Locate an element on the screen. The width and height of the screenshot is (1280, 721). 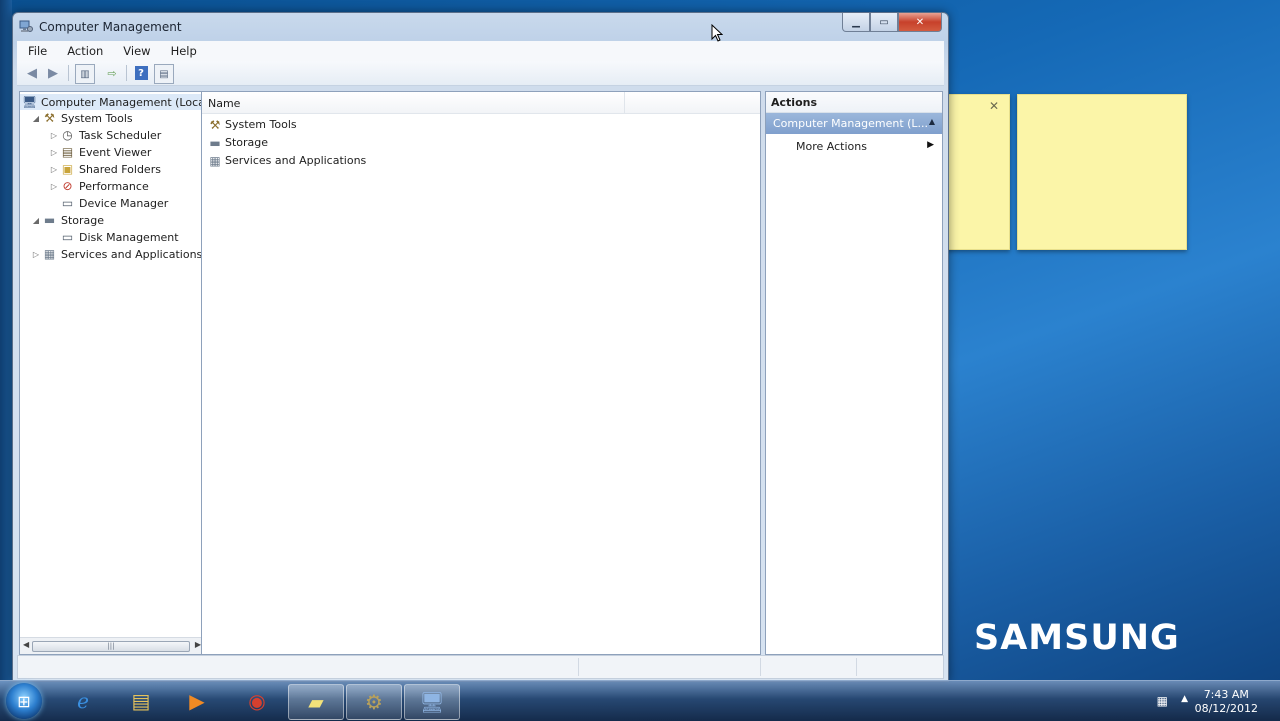
column-divider is located at coordinates (624, 102).